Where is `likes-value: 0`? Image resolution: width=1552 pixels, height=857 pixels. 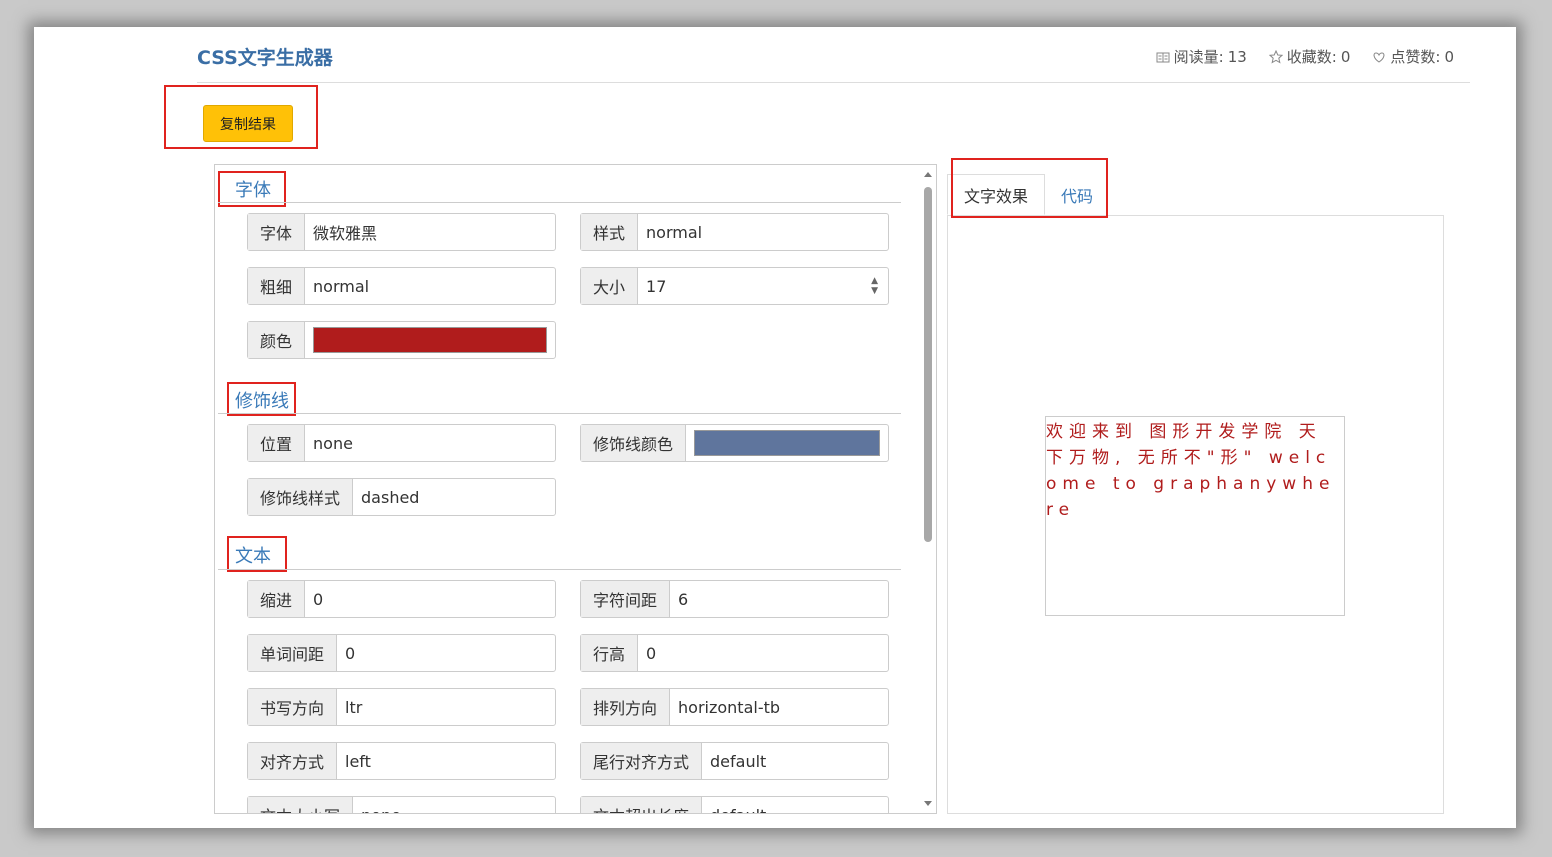 likes-value: 0 is located at coordinates (1449, 56).